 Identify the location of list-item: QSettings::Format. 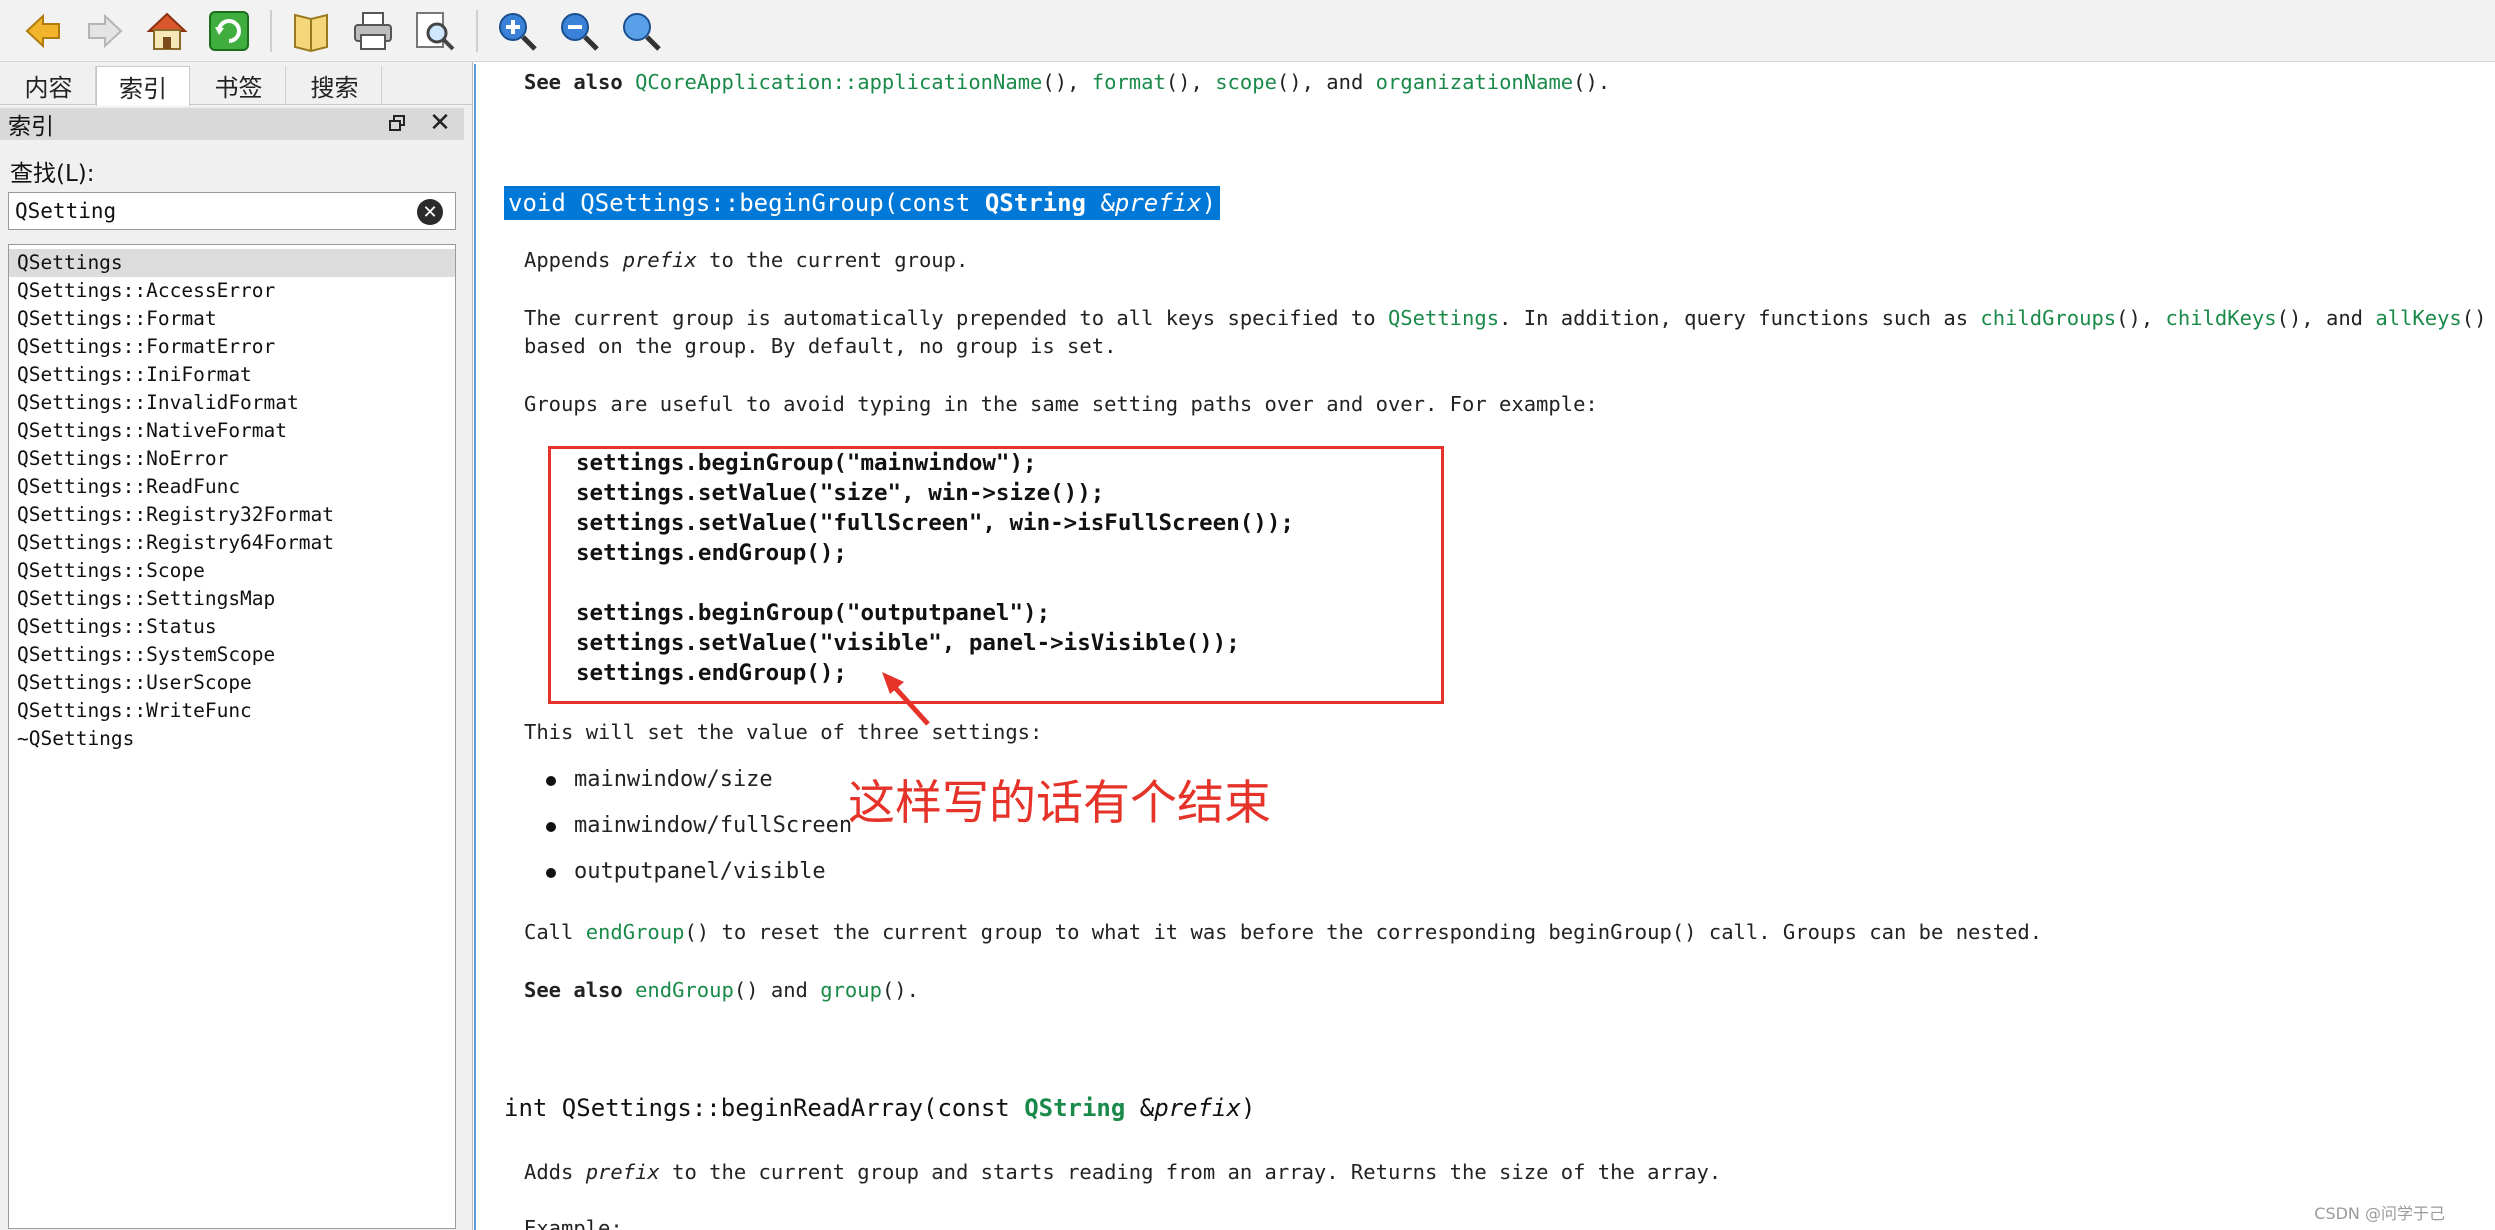
(232, 319).